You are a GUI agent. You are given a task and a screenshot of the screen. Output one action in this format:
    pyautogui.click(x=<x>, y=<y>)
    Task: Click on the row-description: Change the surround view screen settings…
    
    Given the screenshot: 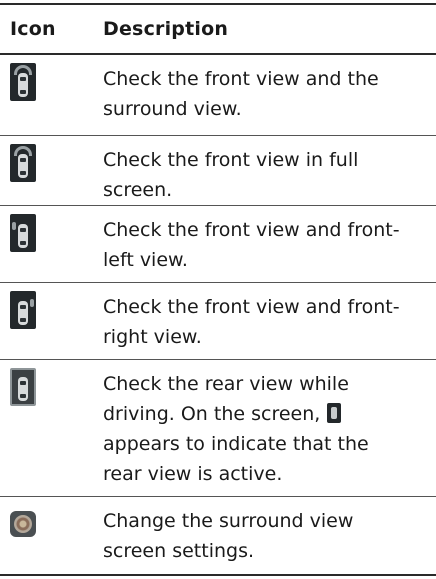 What is the action you would take?
    pyautogui.click(x=228, y=536)
    